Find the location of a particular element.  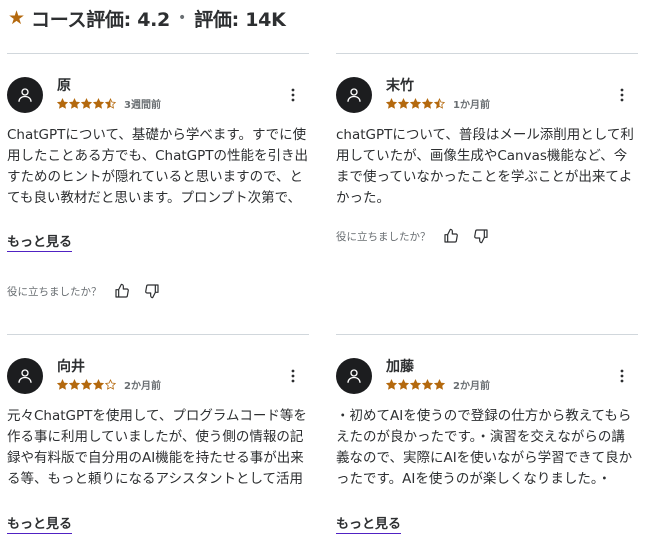

reviewer-name: 末竹 is located at coordinates (400, 86).